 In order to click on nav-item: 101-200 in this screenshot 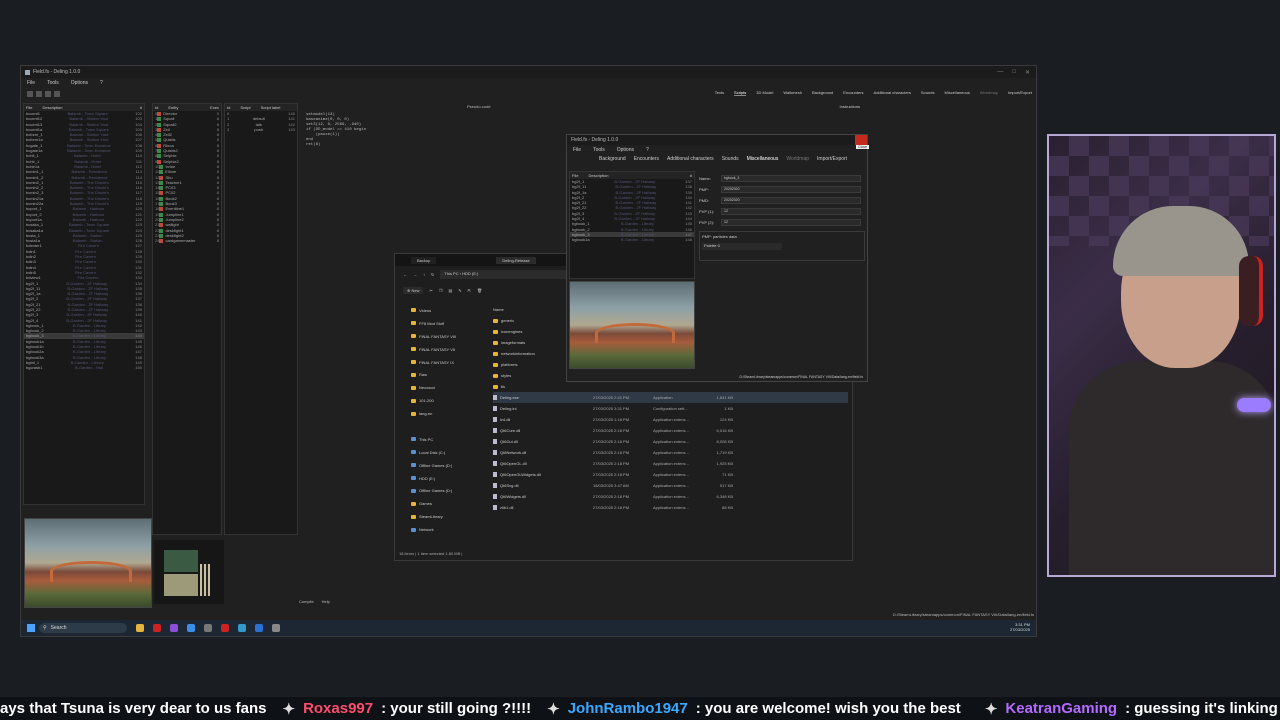, I will do `click(440, 400)`.